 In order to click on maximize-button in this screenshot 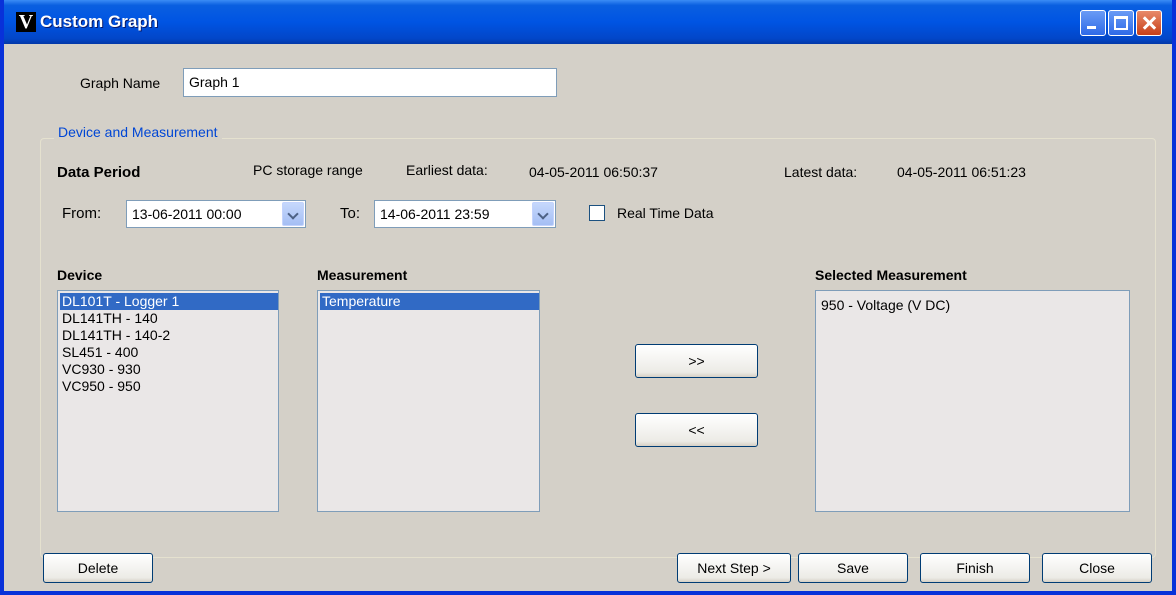, I will do `click(1121, 23)`.